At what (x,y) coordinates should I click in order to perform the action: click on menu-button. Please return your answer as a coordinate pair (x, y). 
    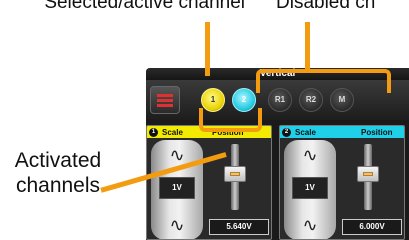
    Looking at the image, I should click on (165, 100).